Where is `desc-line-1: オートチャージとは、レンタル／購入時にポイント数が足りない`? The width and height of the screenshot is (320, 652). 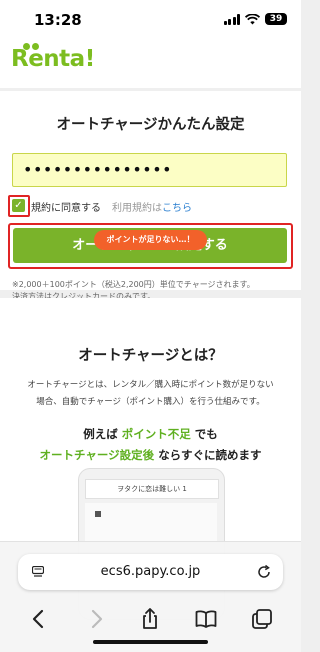 desc-line-1: オートチャージとは、レンタル／購入時にポイント数が足りない is located at coordinates (150, 385).